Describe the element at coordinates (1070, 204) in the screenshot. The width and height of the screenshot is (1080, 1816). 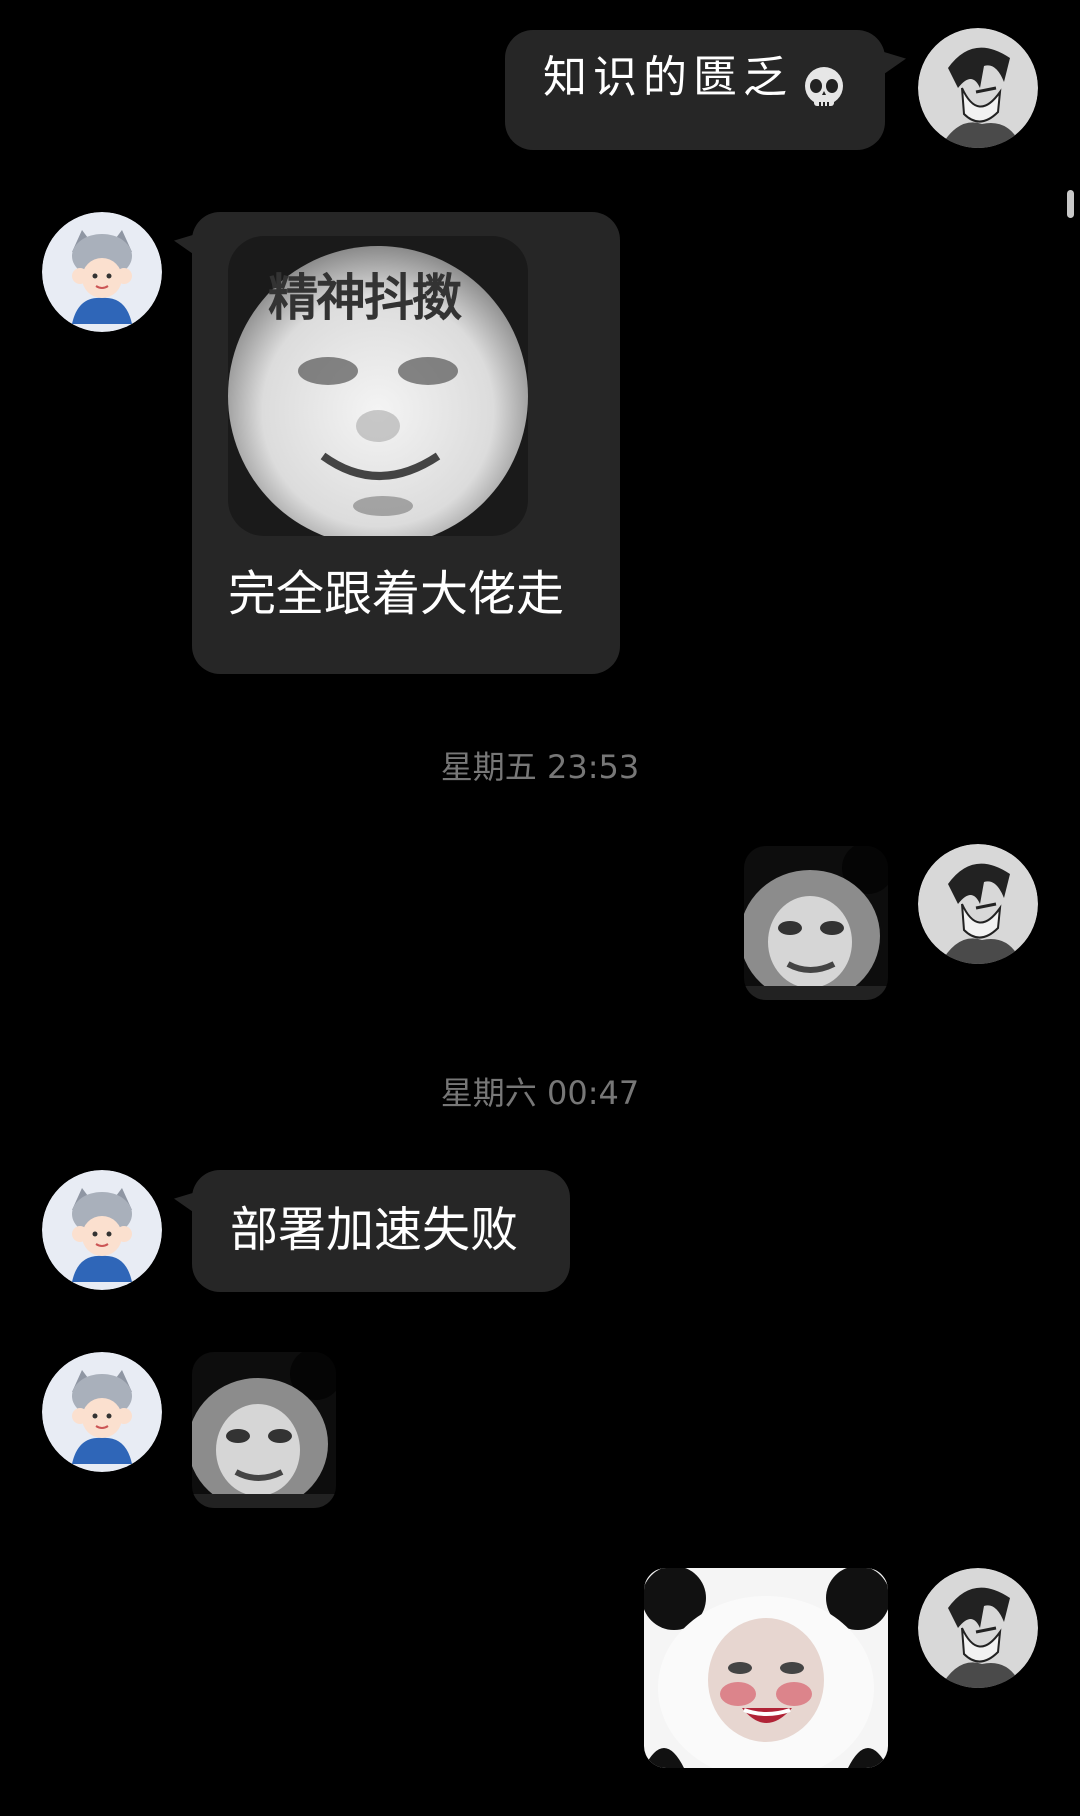
I see `scrollbar-handle` at that location.